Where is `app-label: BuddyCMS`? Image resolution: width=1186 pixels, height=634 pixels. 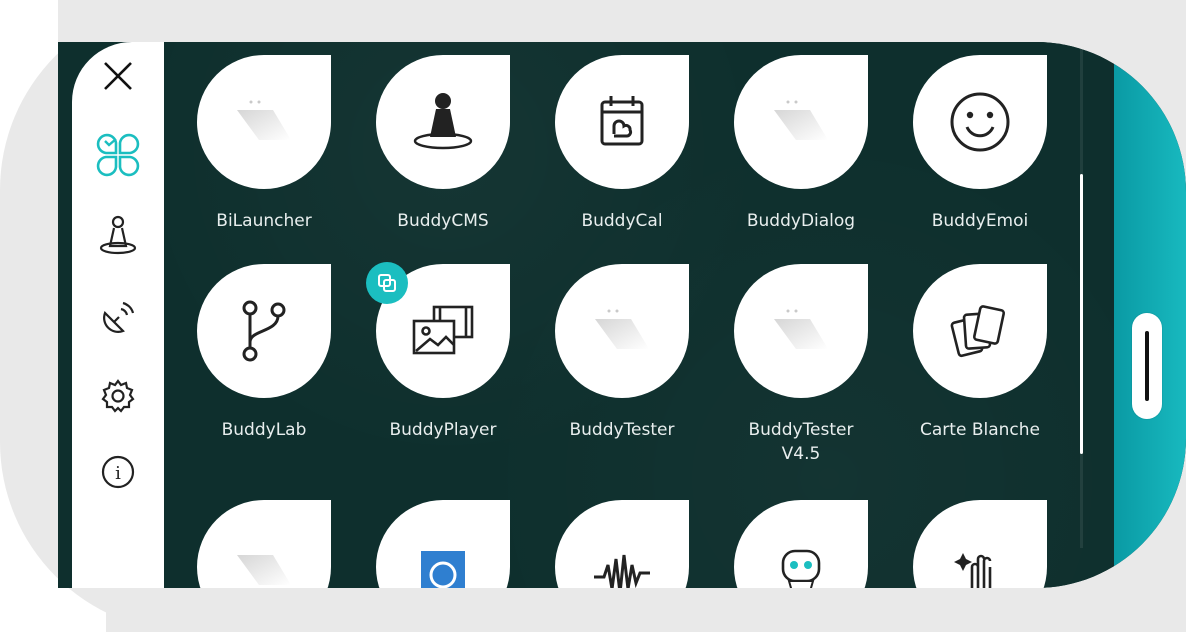
app-label: BuddyCMS is located at coordinates (443, 221).